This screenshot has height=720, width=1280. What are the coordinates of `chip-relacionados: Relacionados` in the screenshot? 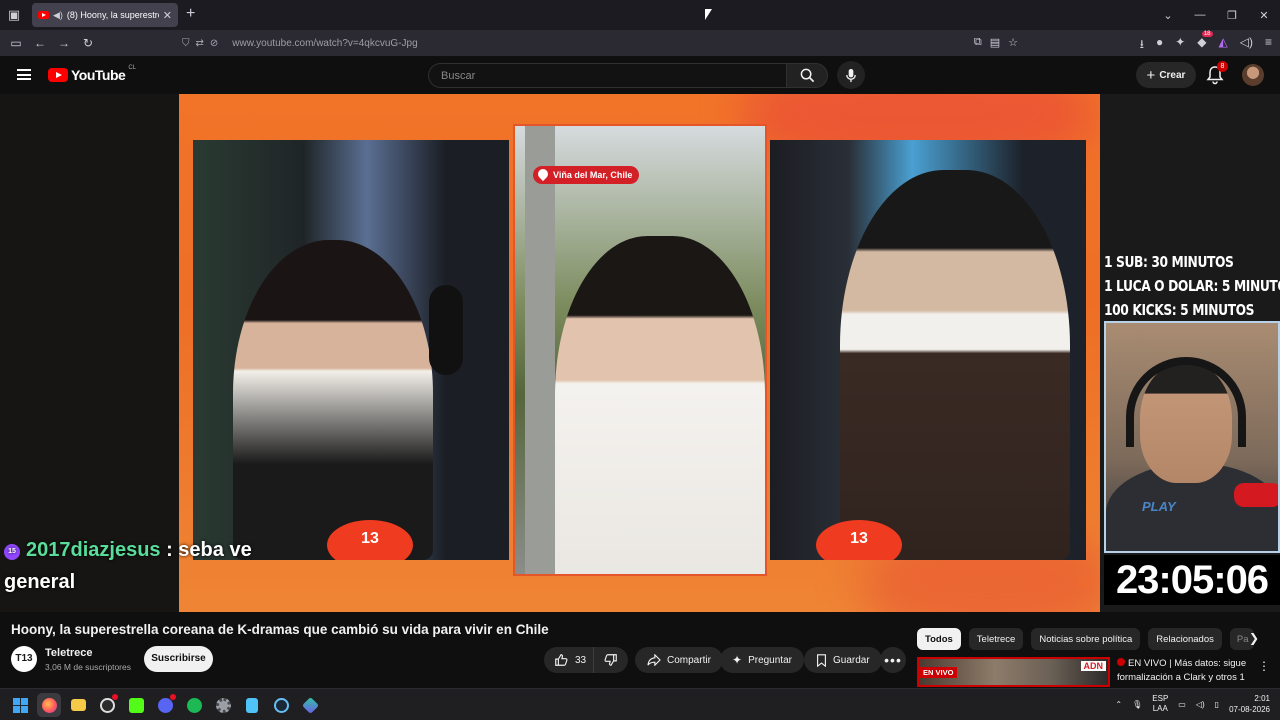 It's located at (1185, 639).